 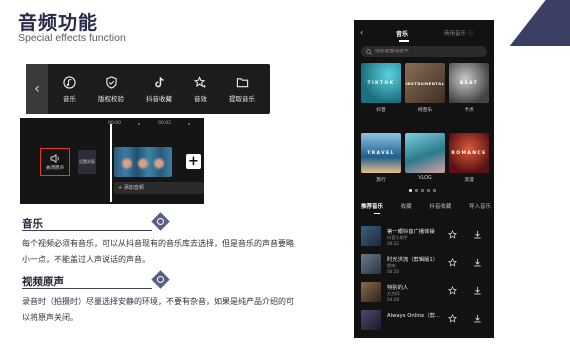 What do you see at coordinates (369, 51) in the screenshot?
I see `search-icon` at bounding box center [369, 51].